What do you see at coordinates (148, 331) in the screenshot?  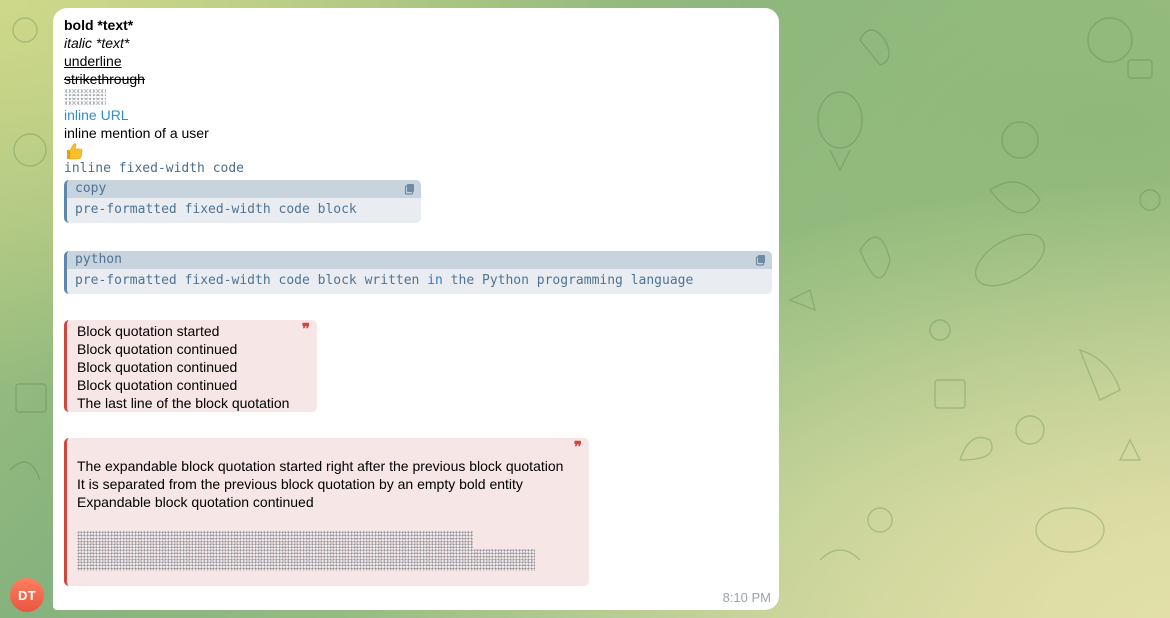 I see `quote-line: Block quotation started` at bounding box center [148, 331].